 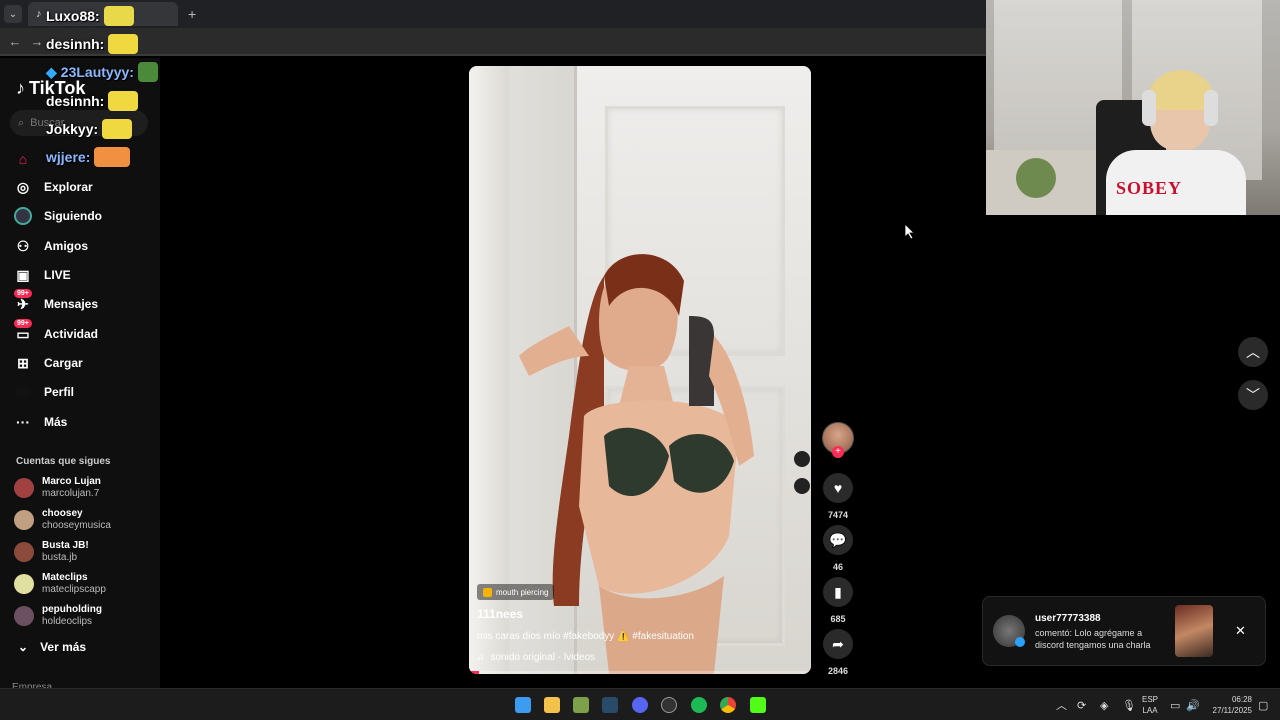 What do you see at coordinates (23, 362) in the screenshot?
I see `upload-icon: ⊞` at bounding box center [23, 362].